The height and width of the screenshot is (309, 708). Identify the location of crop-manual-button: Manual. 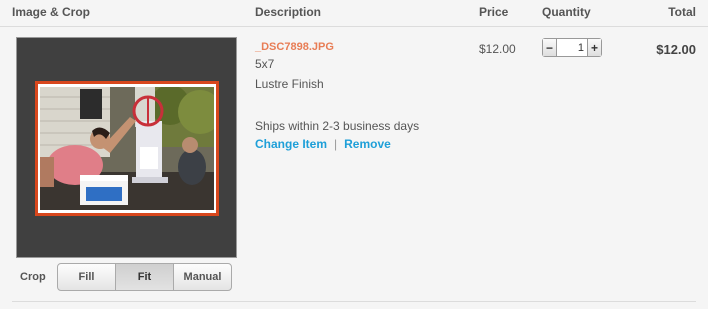
(202, 277).